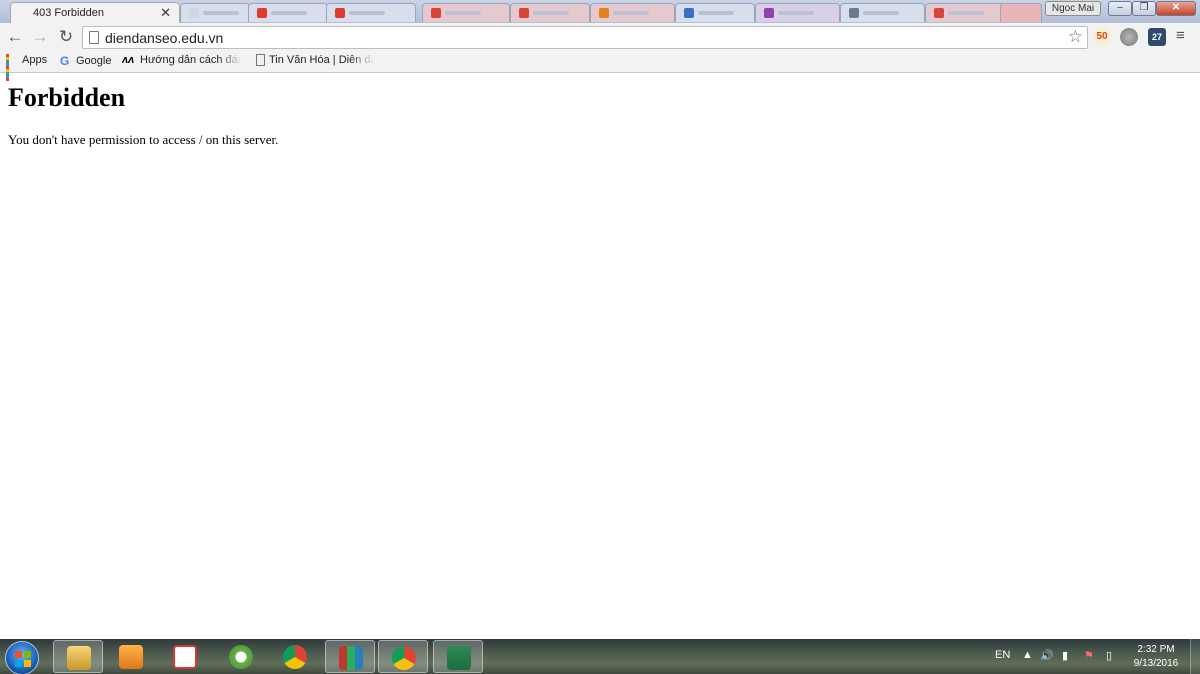 This screenshot has height=674, width=1200. I want to click on coccoc-icon, so click(241, 657).